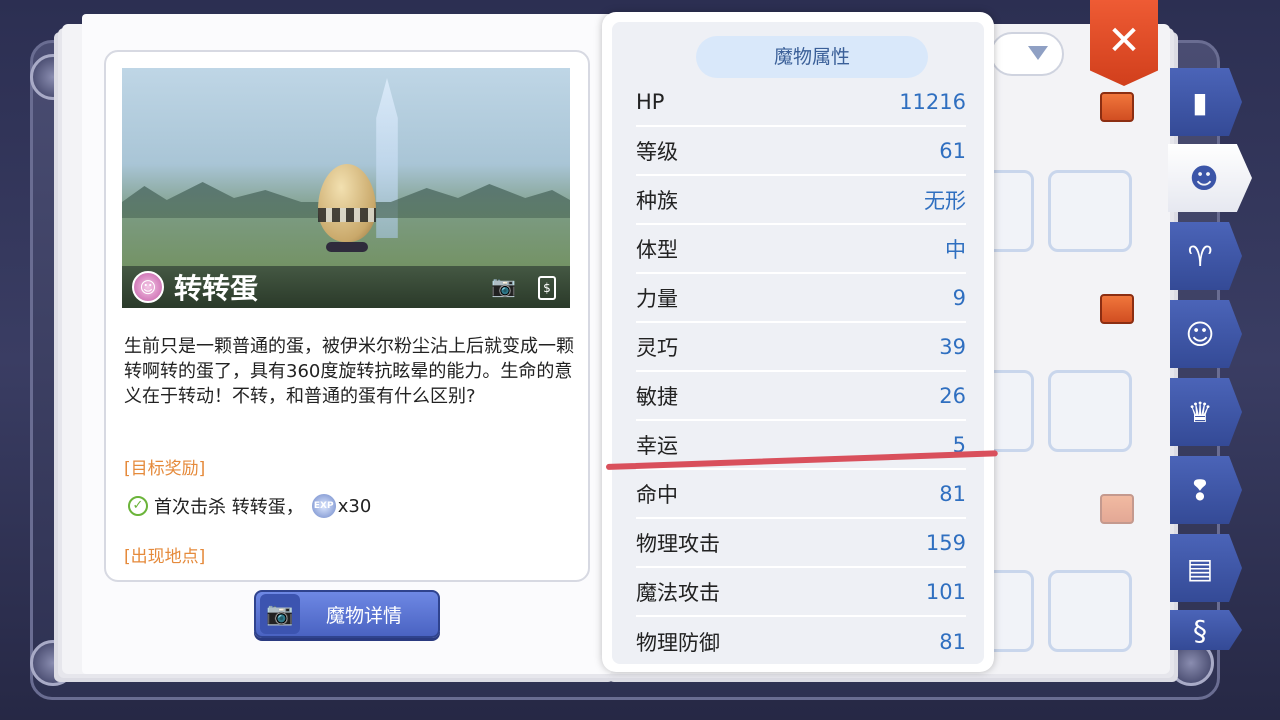 The image size is (1280, 720). I want to click on exp-amount: x30, so click(354, 506).